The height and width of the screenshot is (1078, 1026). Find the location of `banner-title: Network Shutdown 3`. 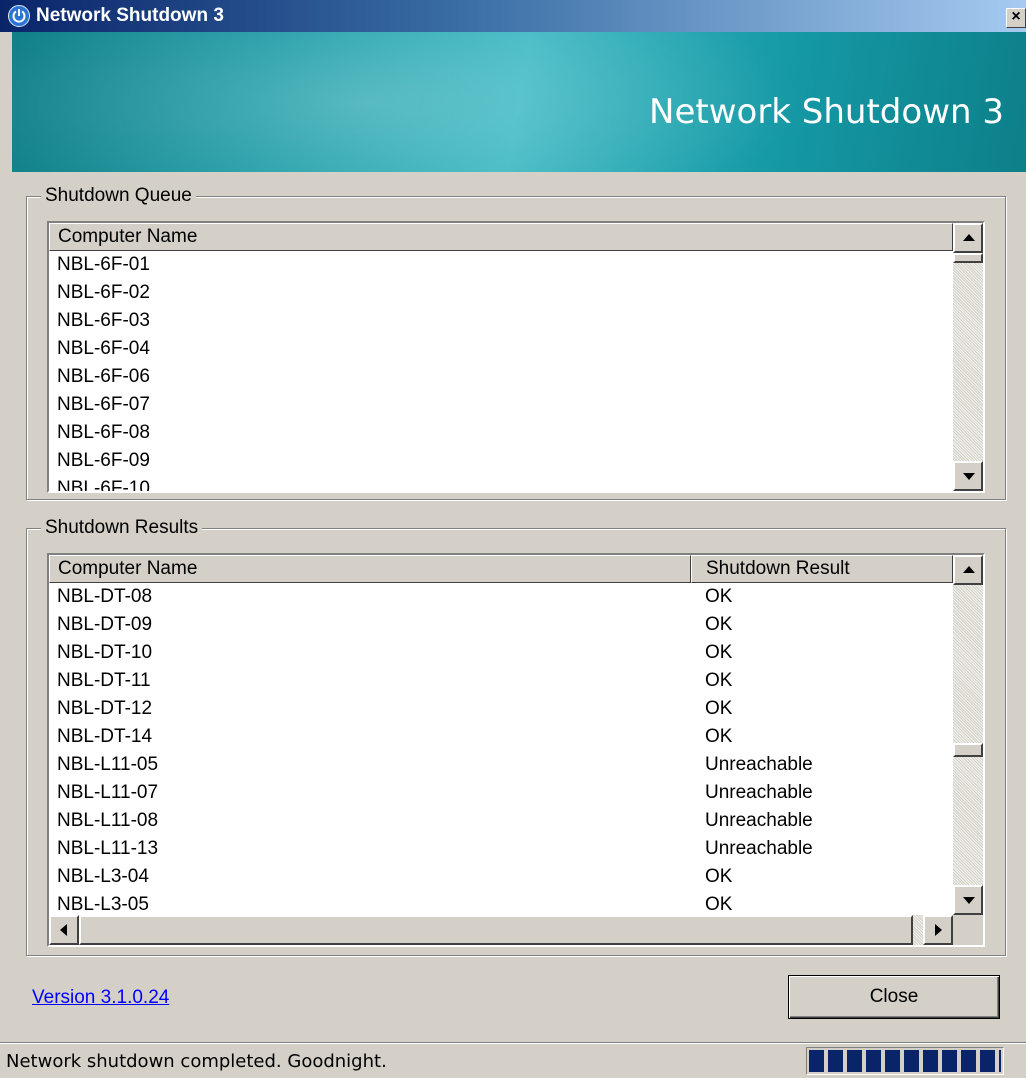

banner-title: Network Shutdown 3 is located at coordinates (826, 112).